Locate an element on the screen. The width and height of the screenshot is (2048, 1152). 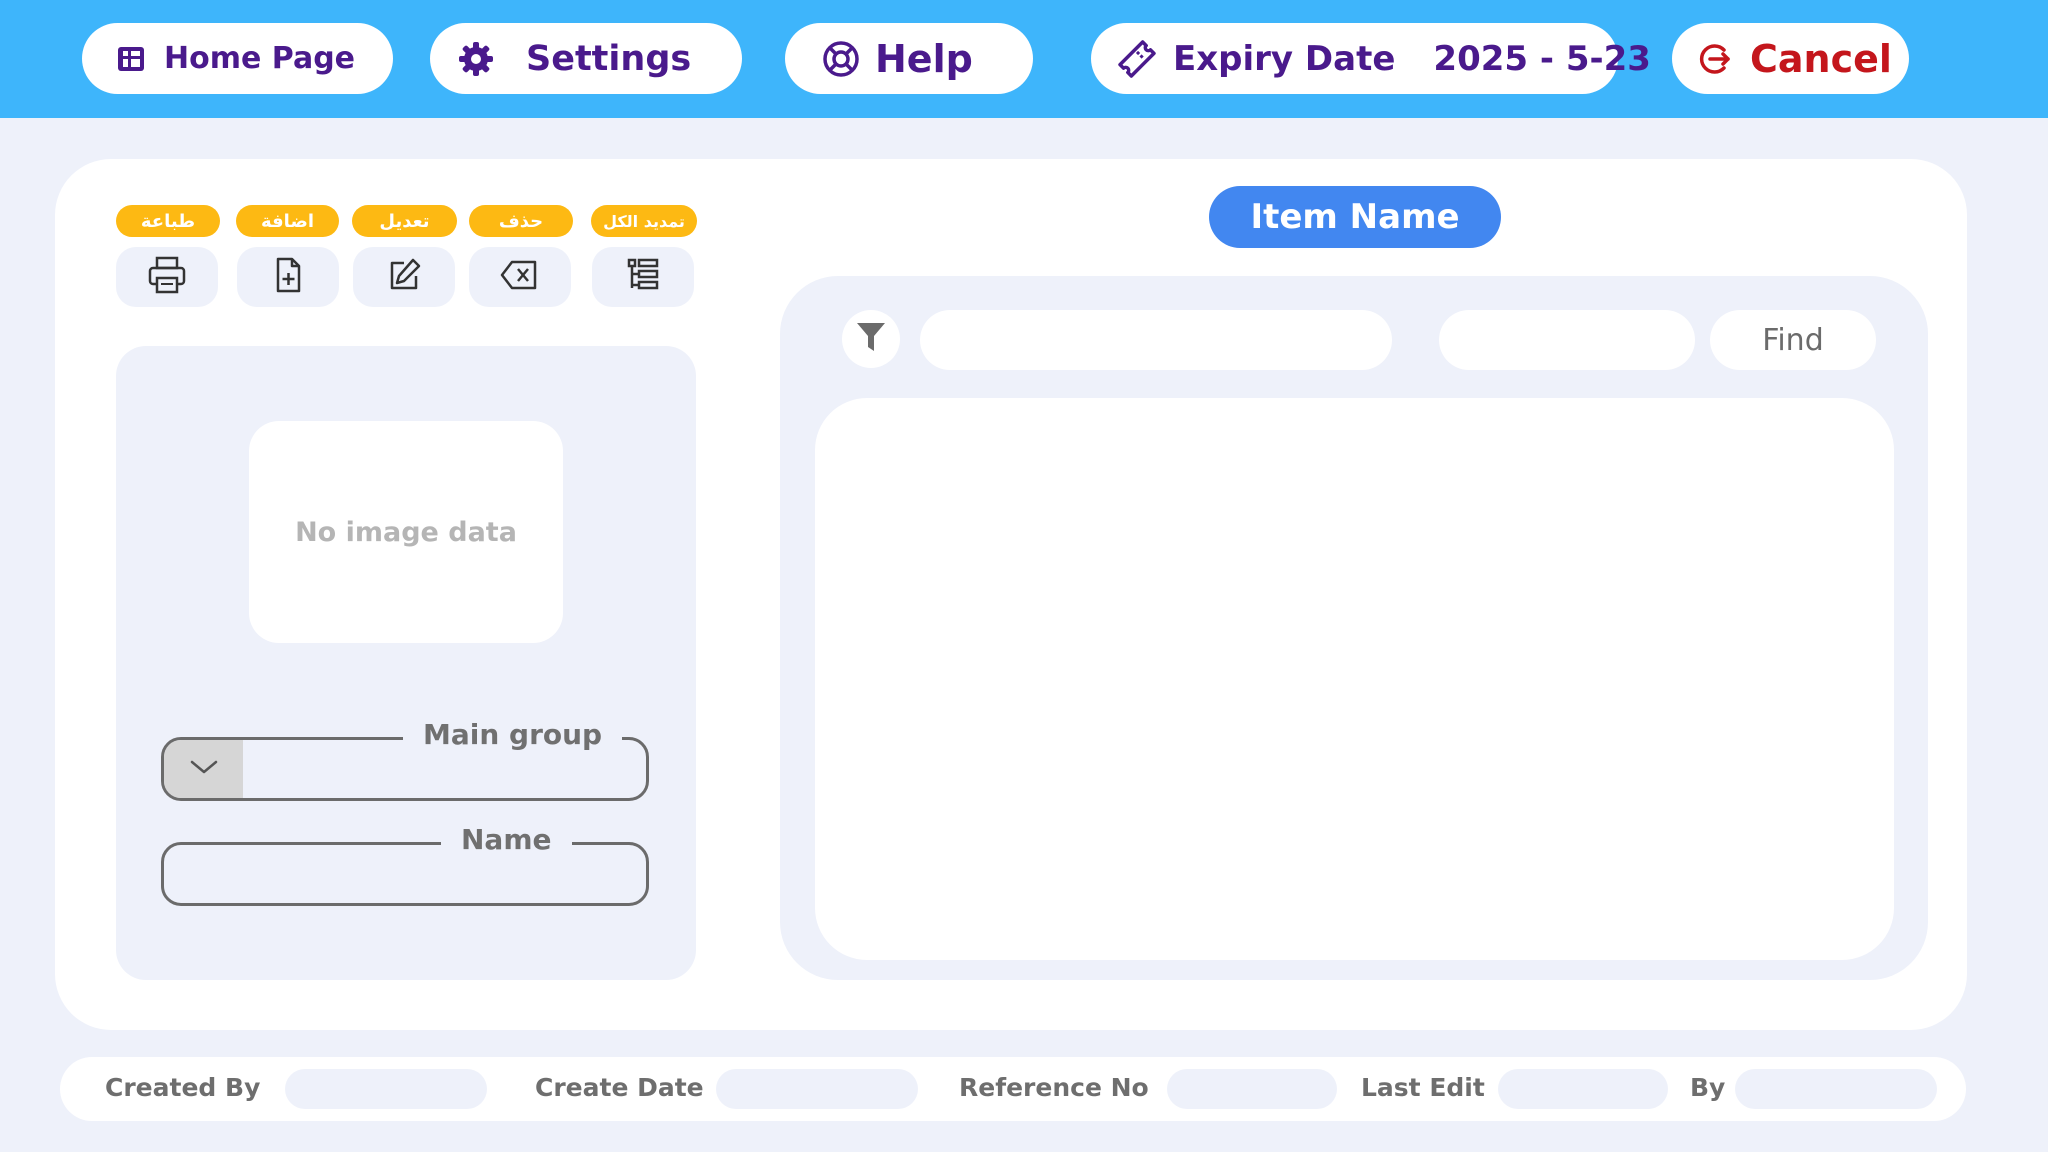
cancel-label: Cancel is located at coordinates (1821, 58).